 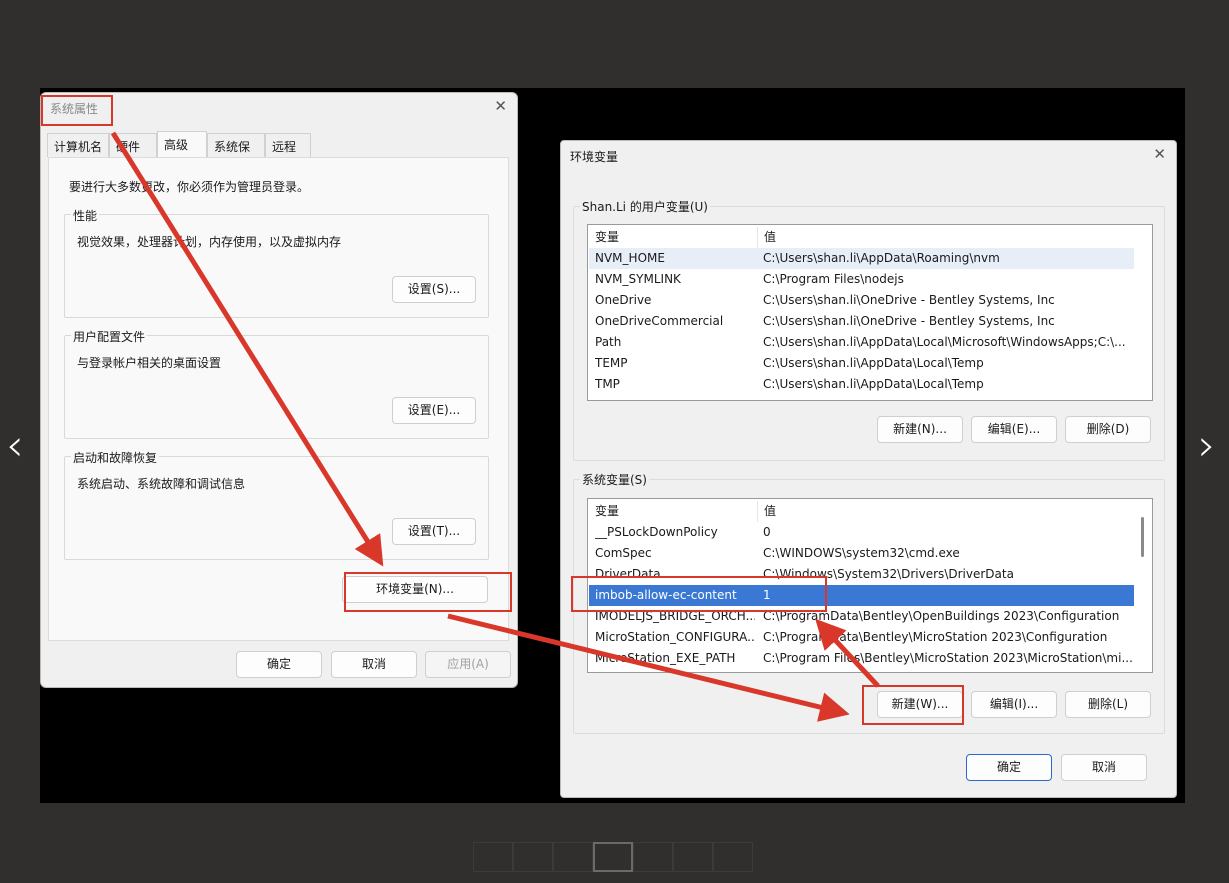 What do you see at coordinates (767, 532) in the screenshot?
I see `variable-value: 0` at bounding box center [767, 532].